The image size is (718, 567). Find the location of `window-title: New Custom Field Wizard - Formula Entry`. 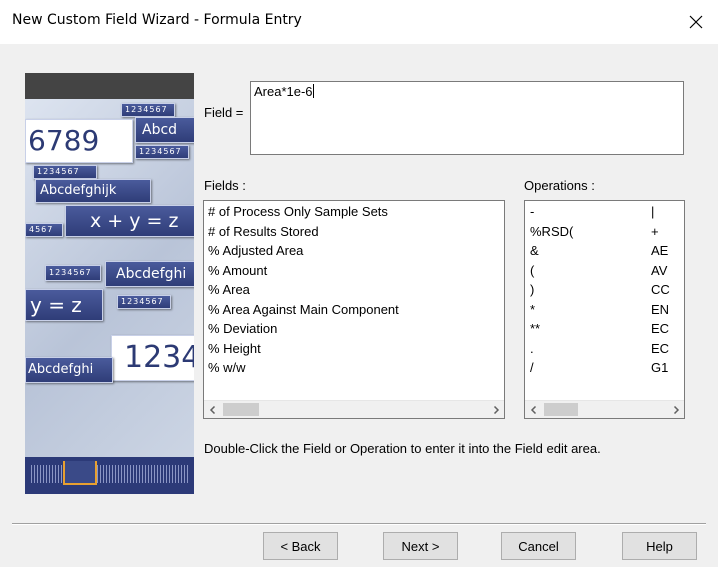

window-title: New Custom Field Wizard - Formula Entry is located at coordinates (157, 20).